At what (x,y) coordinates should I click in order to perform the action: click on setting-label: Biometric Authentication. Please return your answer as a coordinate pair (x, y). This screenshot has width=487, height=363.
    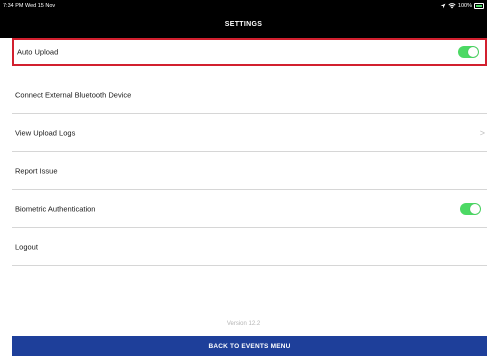
    Looking at the image, I should click on (55, 208).